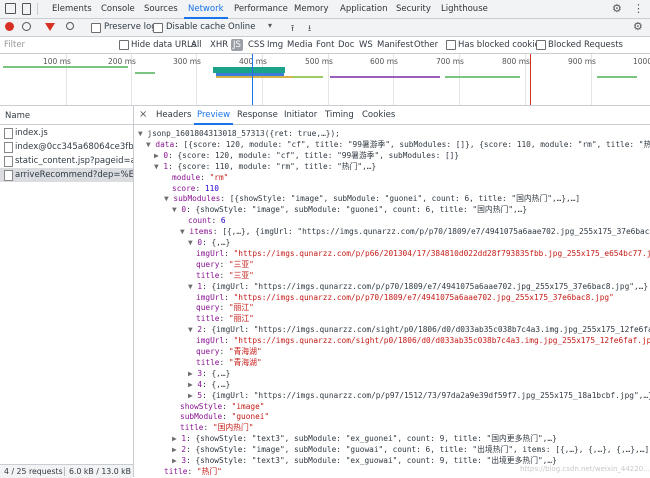 This screenshot has width=650, height=478. What do you see at coordinates (209, 242) in the screenshot?
I see `tree-node: ▼ 0: {,…}` at bounding box center [209, 242].